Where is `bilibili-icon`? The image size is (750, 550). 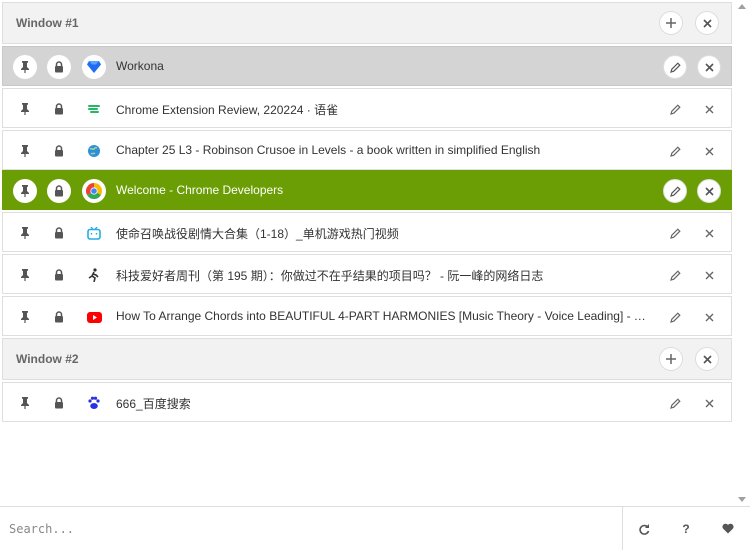
bilibili-icon is located at coordinates (94, 233).